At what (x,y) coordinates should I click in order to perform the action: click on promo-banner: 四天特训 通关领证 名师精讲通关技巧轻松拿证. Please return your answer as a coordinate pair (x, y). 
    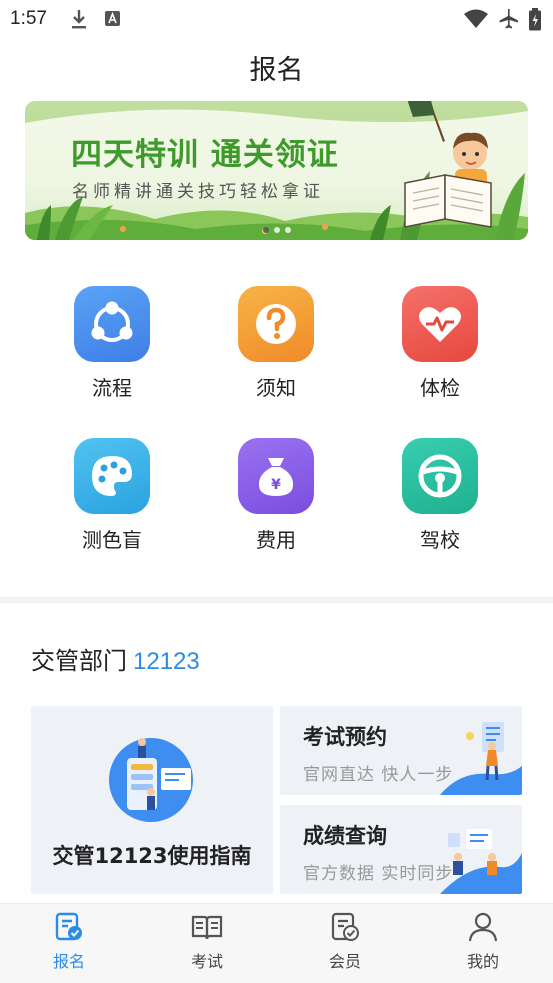
    Looking at the image, I should click on (276, 170).